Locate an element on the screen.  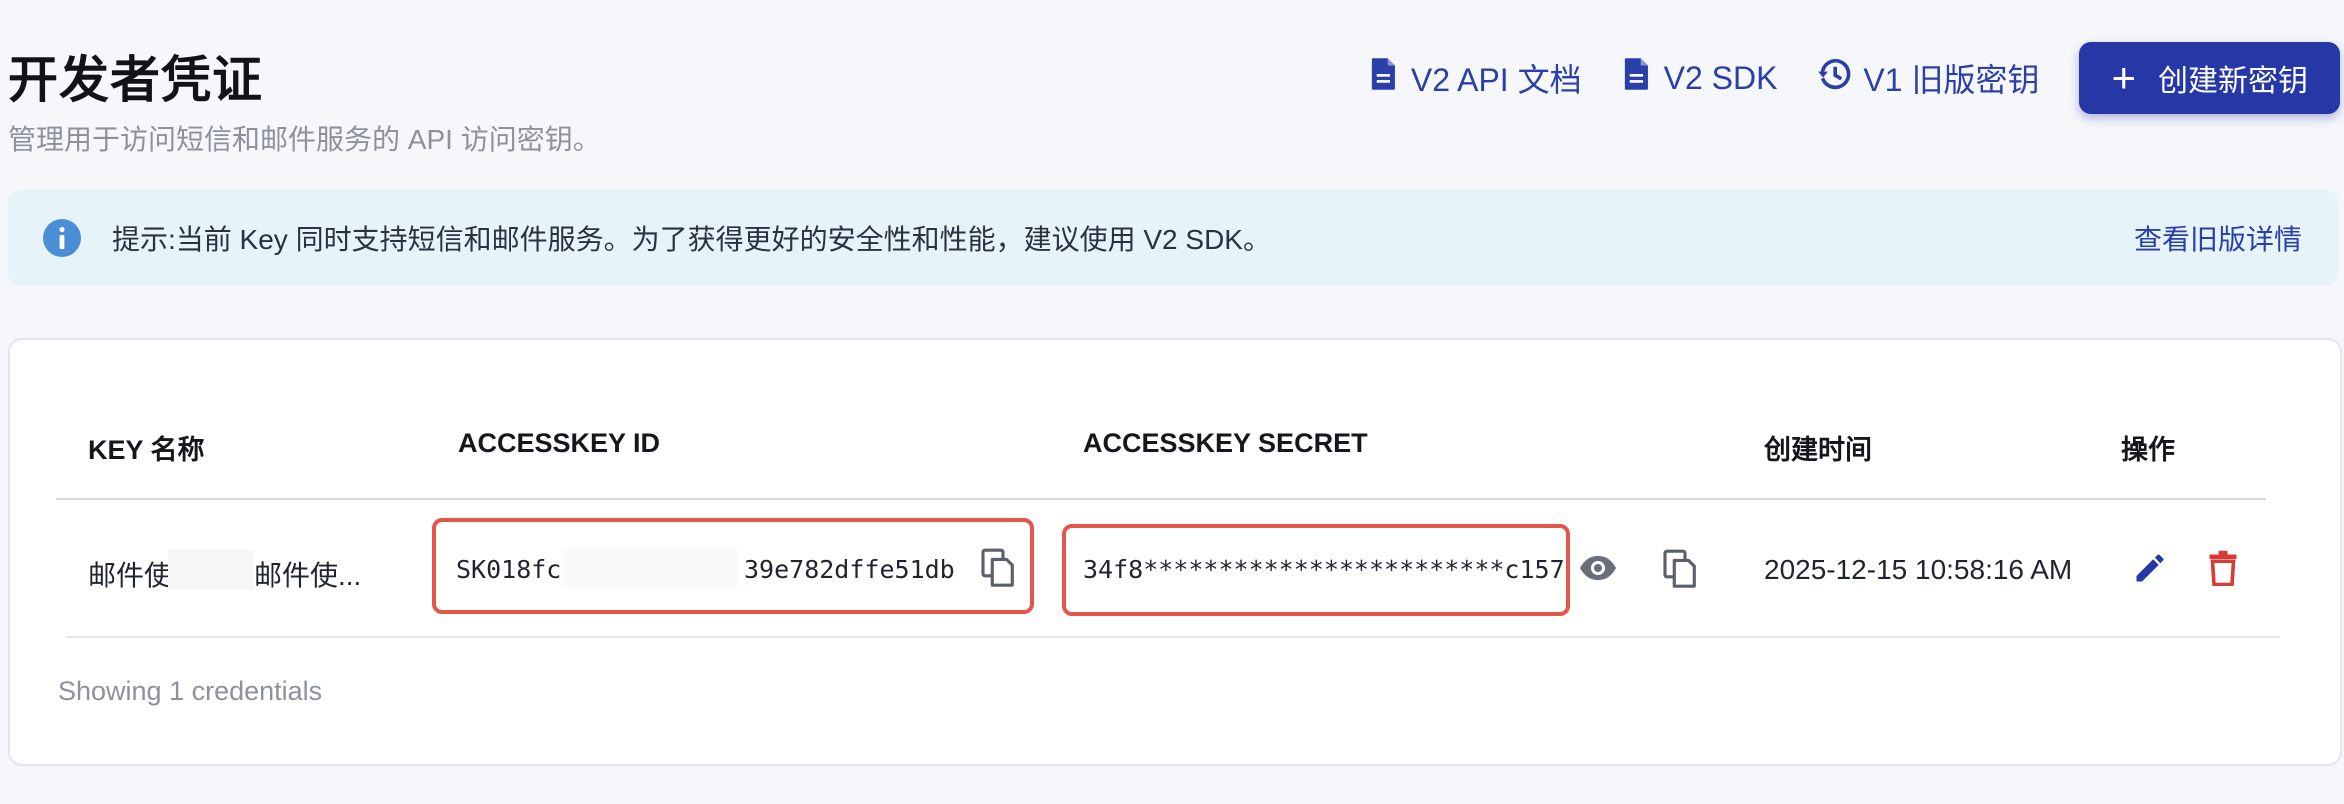
row-divider is located at coordinates (1173, 637).